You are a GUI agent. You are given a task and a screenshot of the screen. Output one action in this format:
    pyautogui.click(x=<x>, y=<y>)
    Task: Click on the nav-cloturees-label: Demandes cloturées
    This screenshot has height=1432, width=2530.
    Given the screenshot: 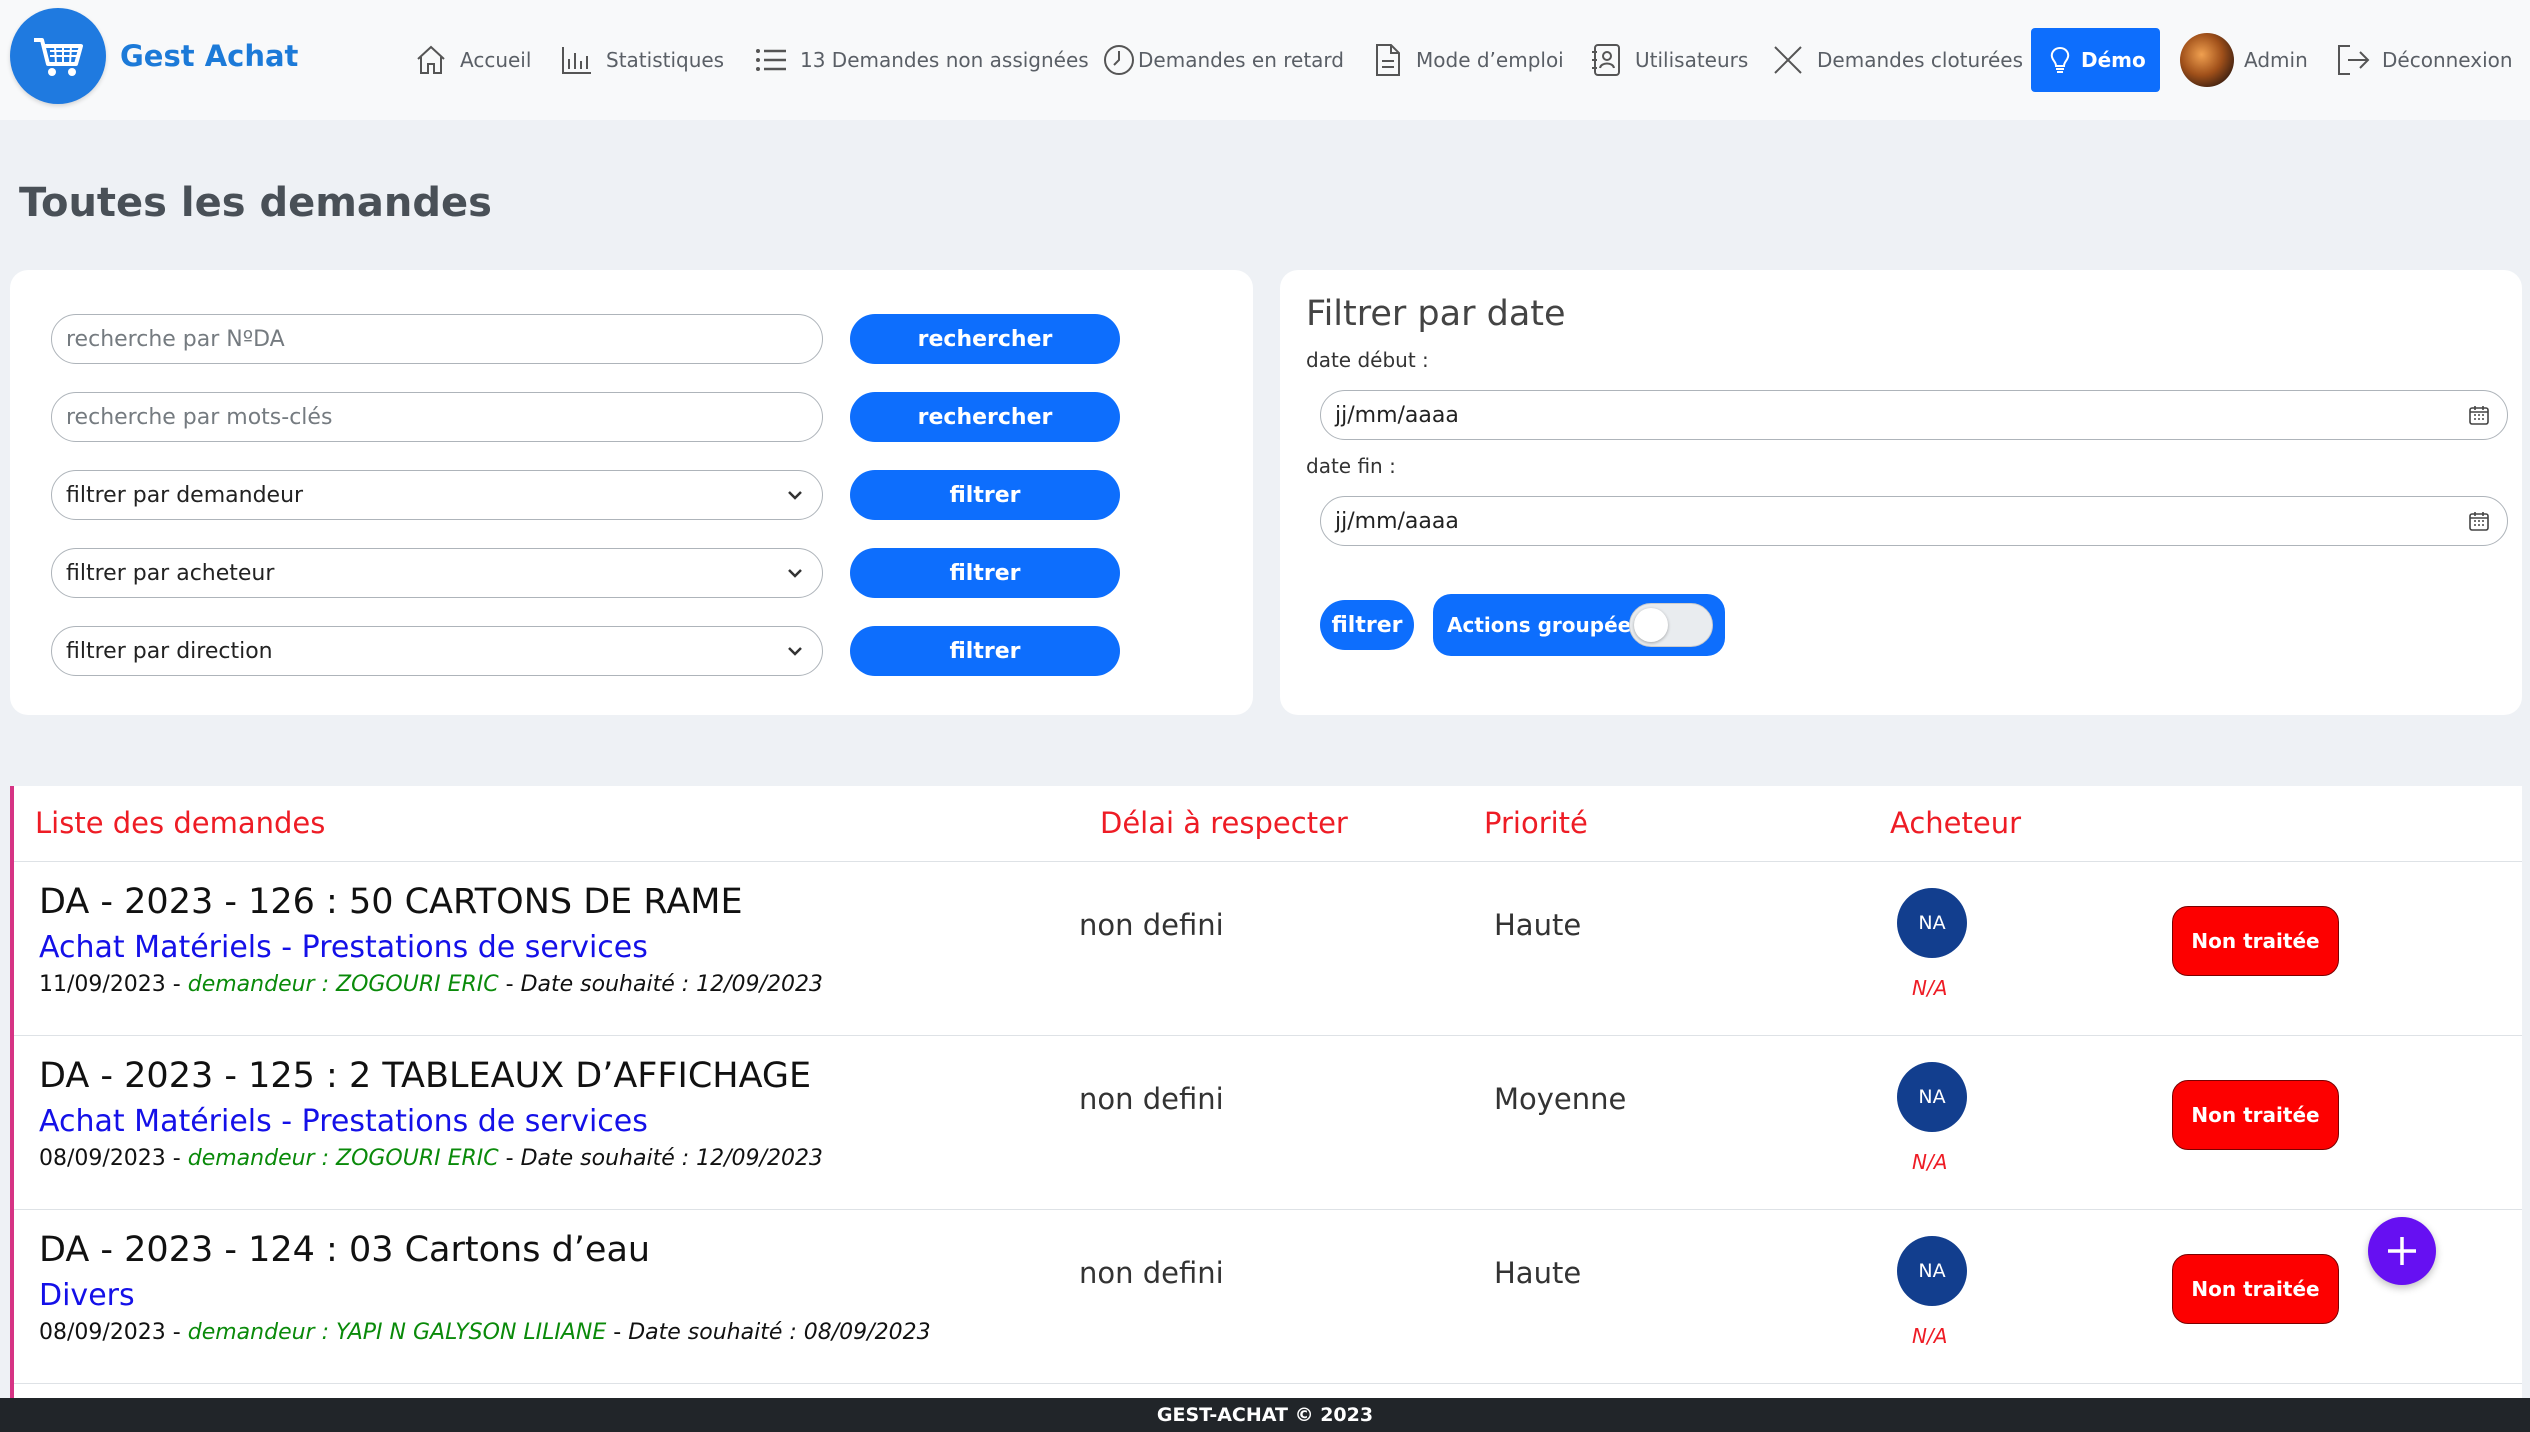 What is the action you would take?
    pyautogui.click(x=1920, y=60)
    